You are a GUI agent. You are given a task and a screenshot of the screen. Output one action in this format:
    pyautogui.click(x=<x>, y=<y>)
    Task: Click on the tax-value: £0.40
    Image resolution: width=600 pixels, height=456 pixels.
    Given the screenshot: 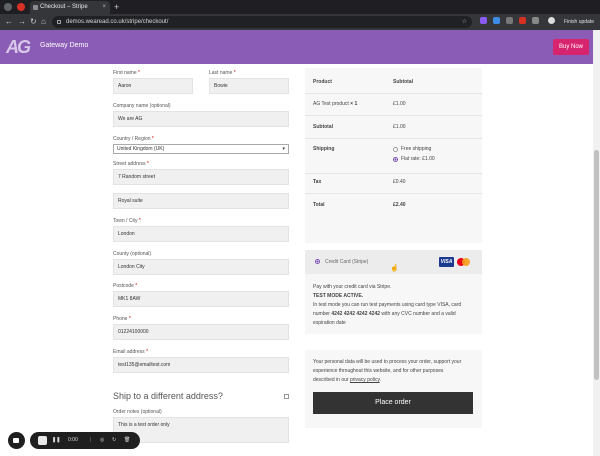 What is the action you would take?
    pyautogui.click(x=399, y=182)
    